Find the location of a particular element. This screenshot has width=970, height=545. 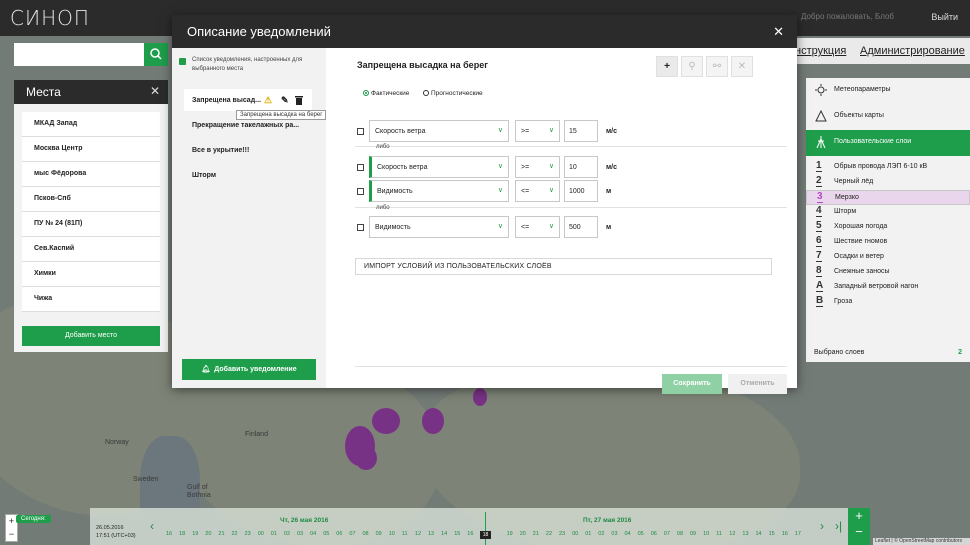

user-layer-item: 1 Обрыв провода ЛЭП 6-10 кВ is located at coordinates (888, 167).